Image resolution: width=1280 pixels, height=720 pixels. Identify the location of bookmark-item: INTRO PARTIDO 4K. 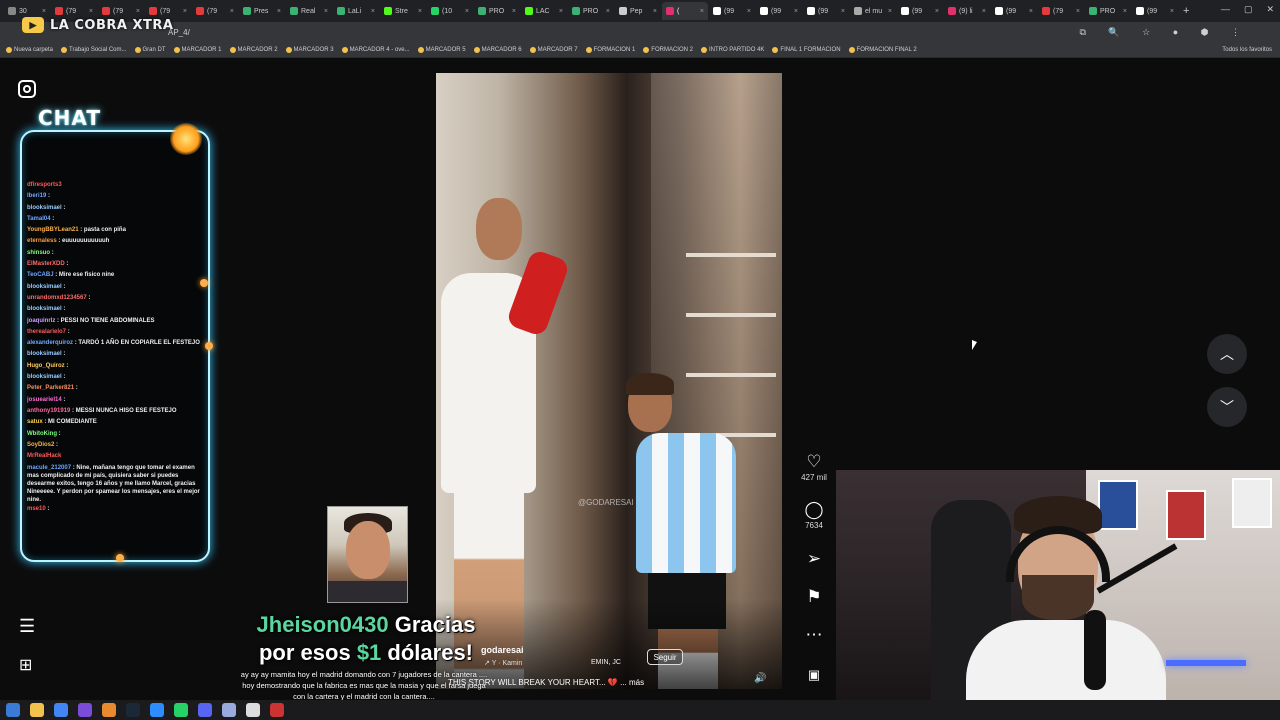
(732, 49).